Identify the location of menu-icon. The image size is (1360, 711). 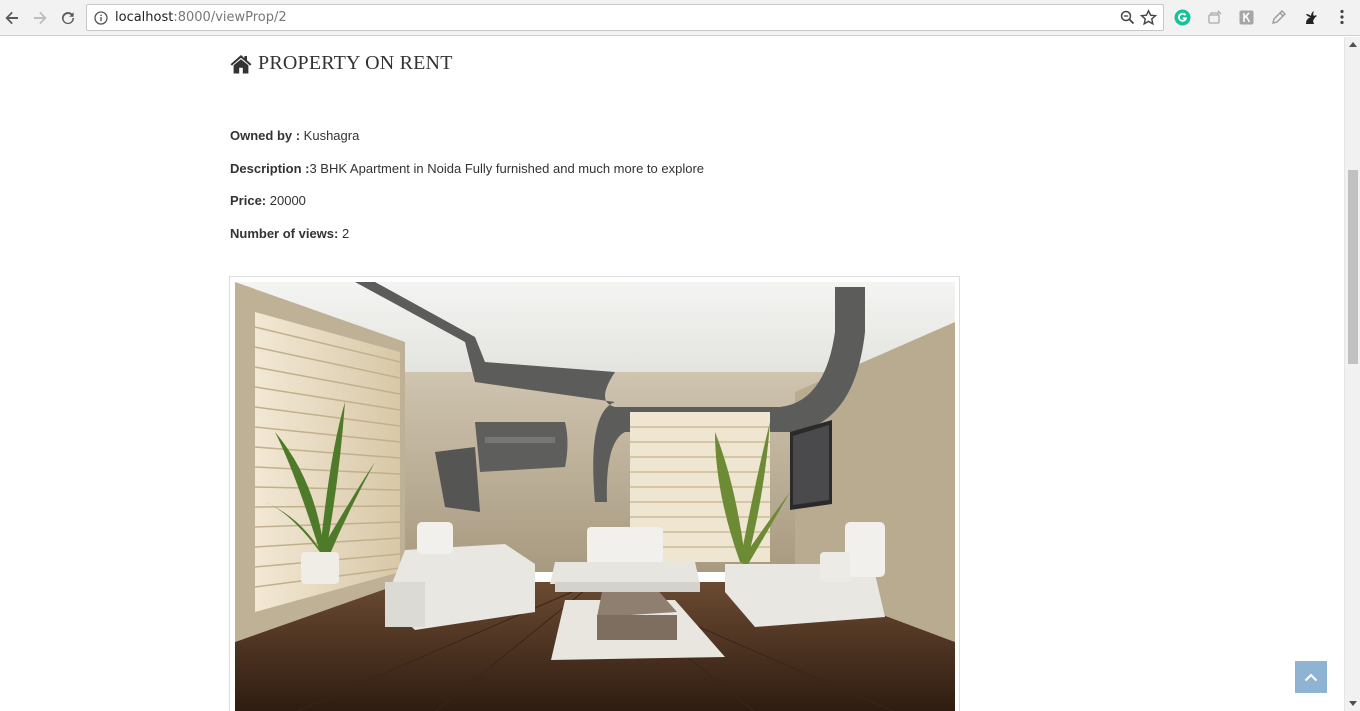
(1342, 17).